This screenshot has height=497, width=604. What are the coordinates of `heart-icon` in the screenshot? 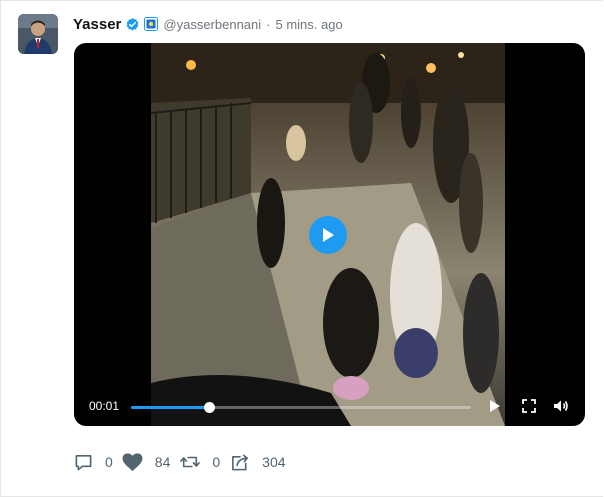 It's located at (132, 461).